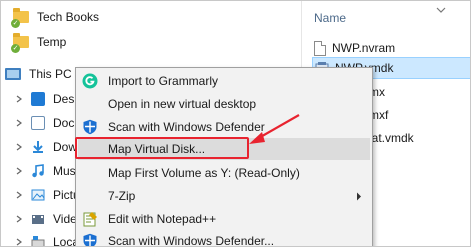 This screenshot has width=471, height=247. Describe the element at coordinates (38, 123) in the screenshot. I see `documents-folder-icon` at that location.